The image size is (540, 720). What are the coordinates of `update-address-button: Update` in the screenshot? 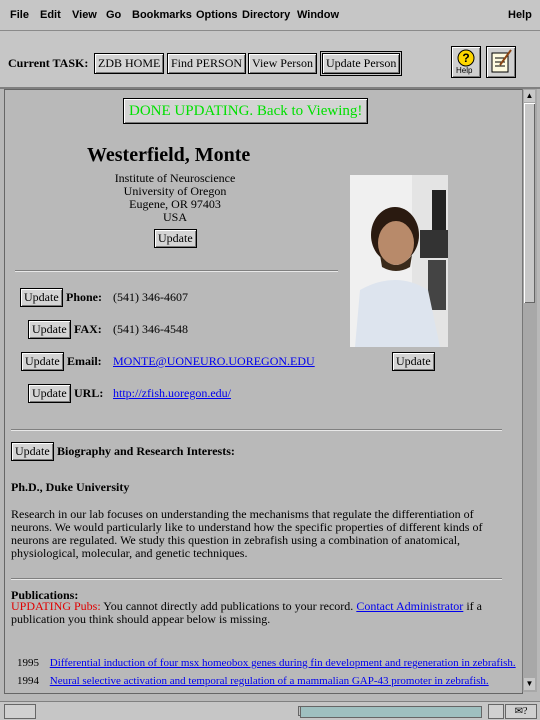 It's located at (175, 238).